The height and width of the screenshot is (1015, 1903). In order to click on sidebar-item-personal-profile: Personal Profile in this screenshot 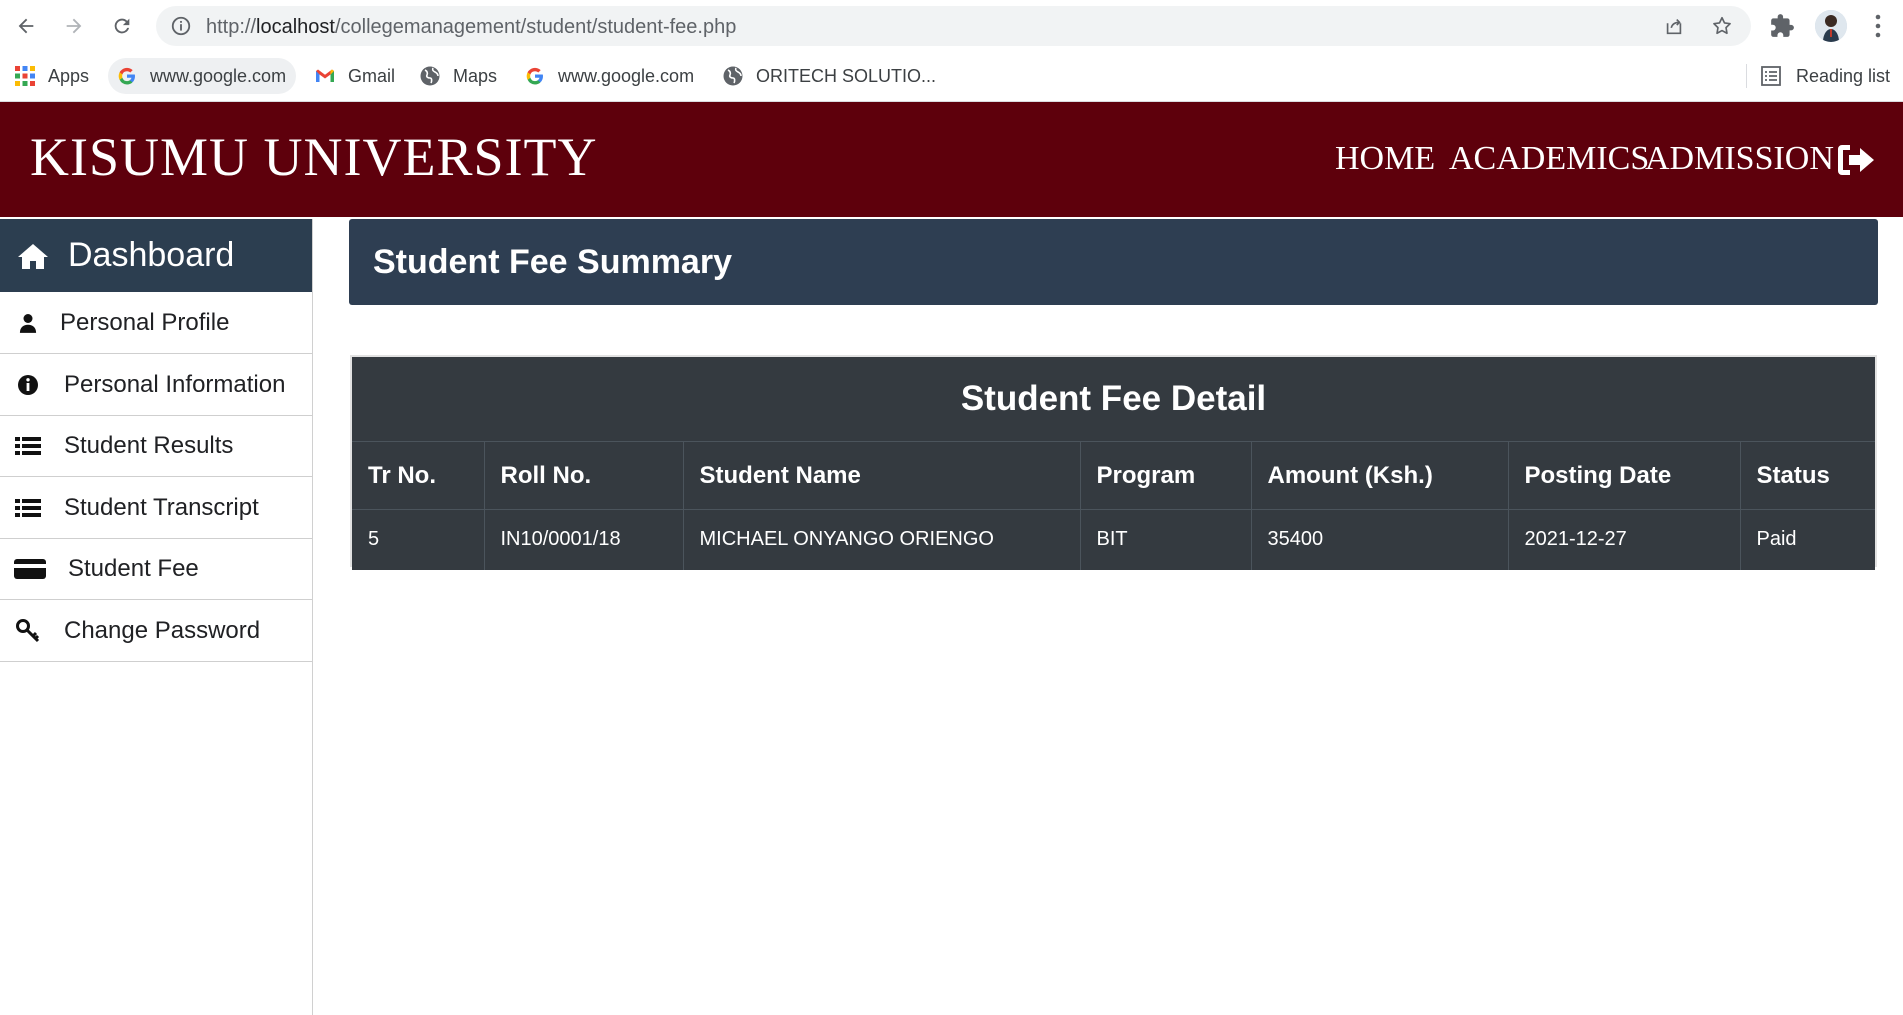, I will do `click(156, 323)`.